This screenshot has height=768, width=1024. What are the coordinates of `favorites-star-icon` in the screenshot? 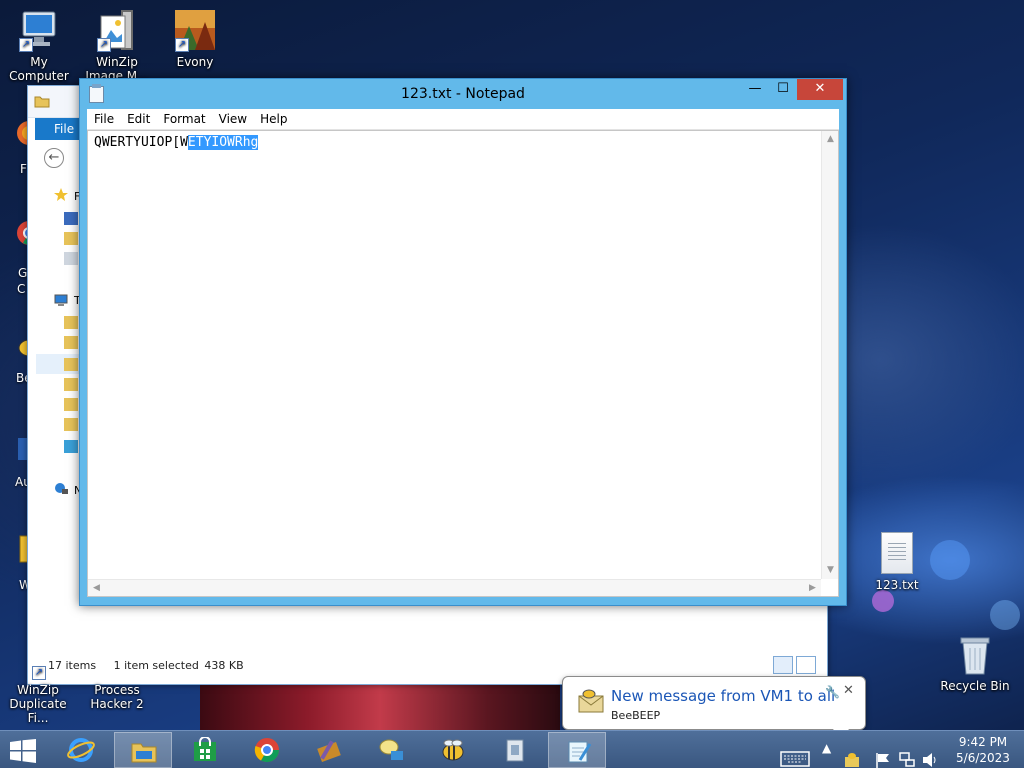 It's located at (61, 194).